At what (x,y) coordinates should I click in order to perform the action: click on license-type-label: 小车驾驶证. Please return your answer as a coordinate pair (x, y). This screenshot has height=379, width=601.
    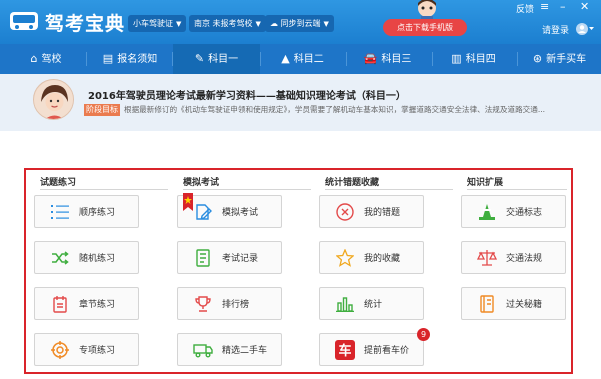
    Looking at the image, I should click on (153, 23).